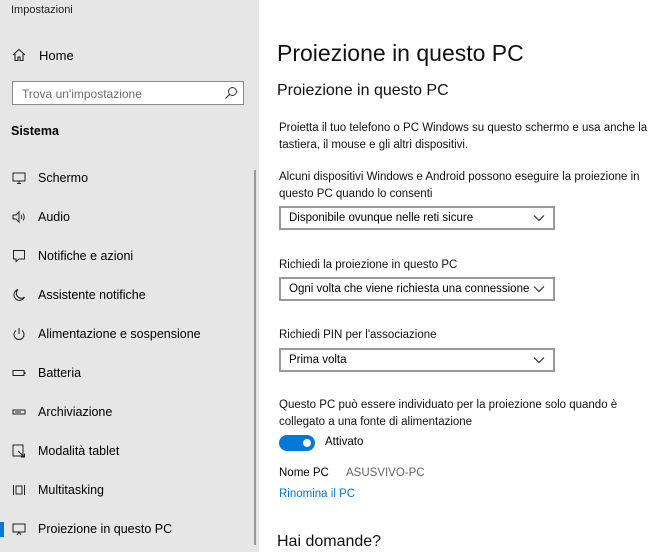  I want to click on sidebar-item-proiezione: Proiezione in questo PC, so click(129, 529).